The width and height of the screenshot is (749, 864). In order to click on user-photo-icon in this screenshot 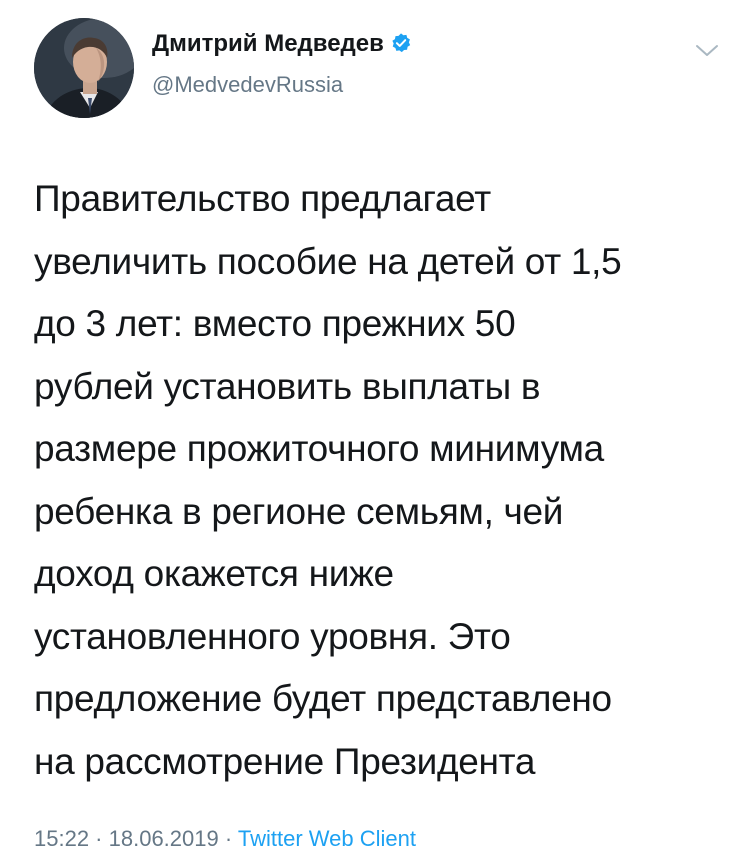, I will do `click(84, 68)`.